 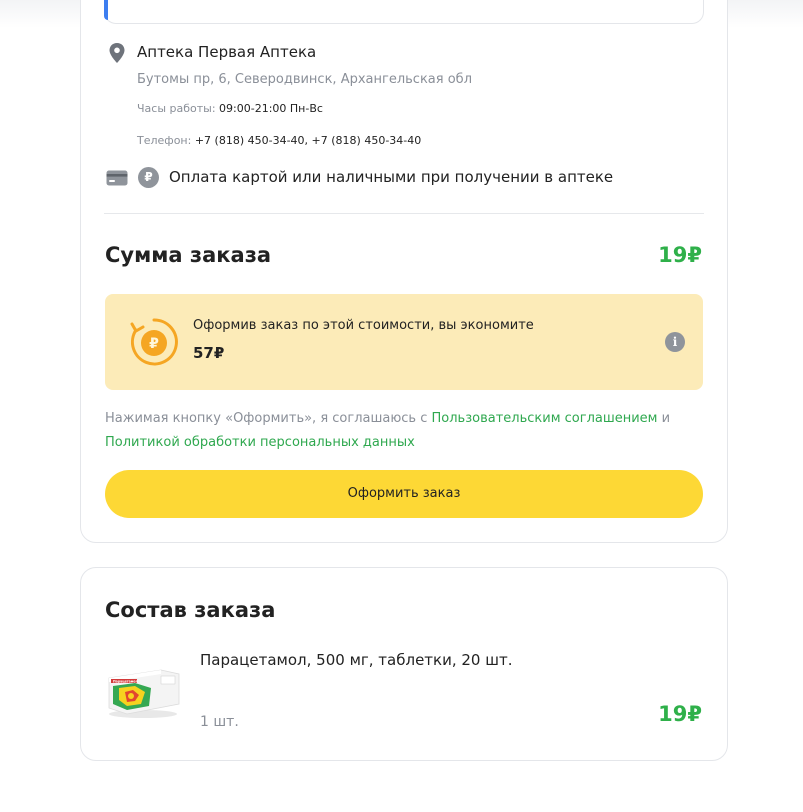 I want to click on phone-value: +7 (818) 450-34-40, +7 (818) 450-34-40, so click(x=308, y=140).